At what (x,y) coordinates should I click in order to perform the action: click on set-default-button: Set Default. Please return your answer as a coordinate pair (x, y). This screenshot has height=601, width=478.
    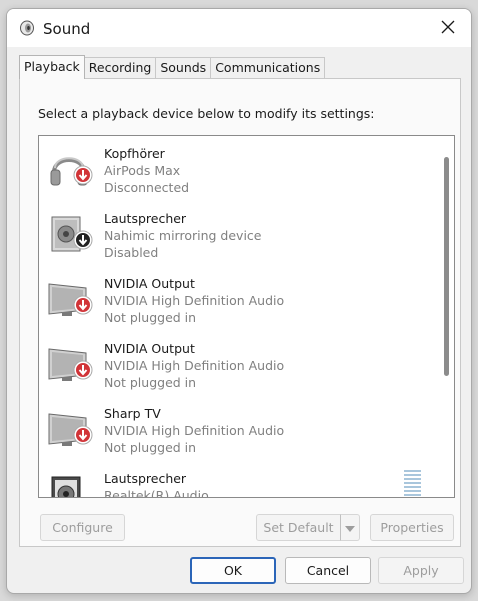
    Looking at the image, I should click on (298, 527).